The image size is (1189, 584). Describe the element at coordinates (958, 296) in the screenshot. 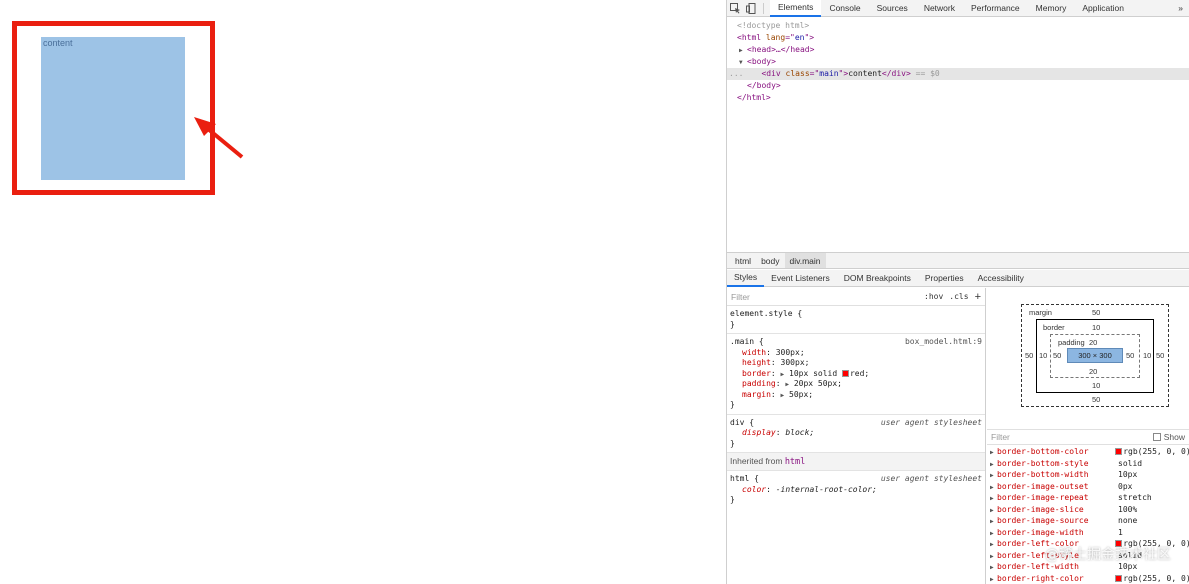

I see `cls-button: .cls` at that location.